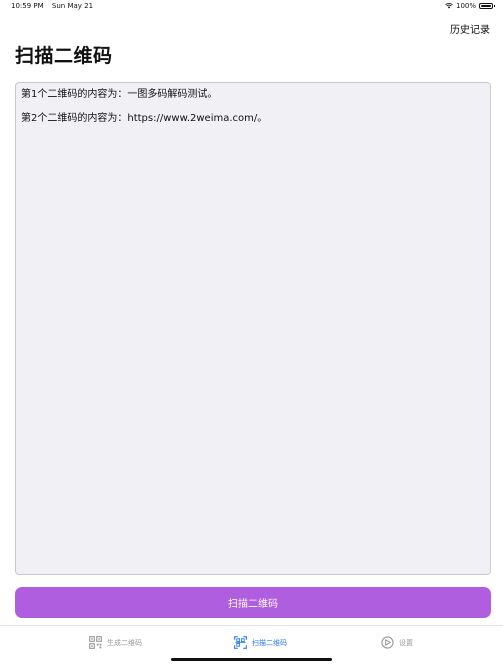 This screenshot has height=665, width=503. I want to click on result-line-1: 第1个二维码的内容为：一图多码解码测试。, so click(119, 94).